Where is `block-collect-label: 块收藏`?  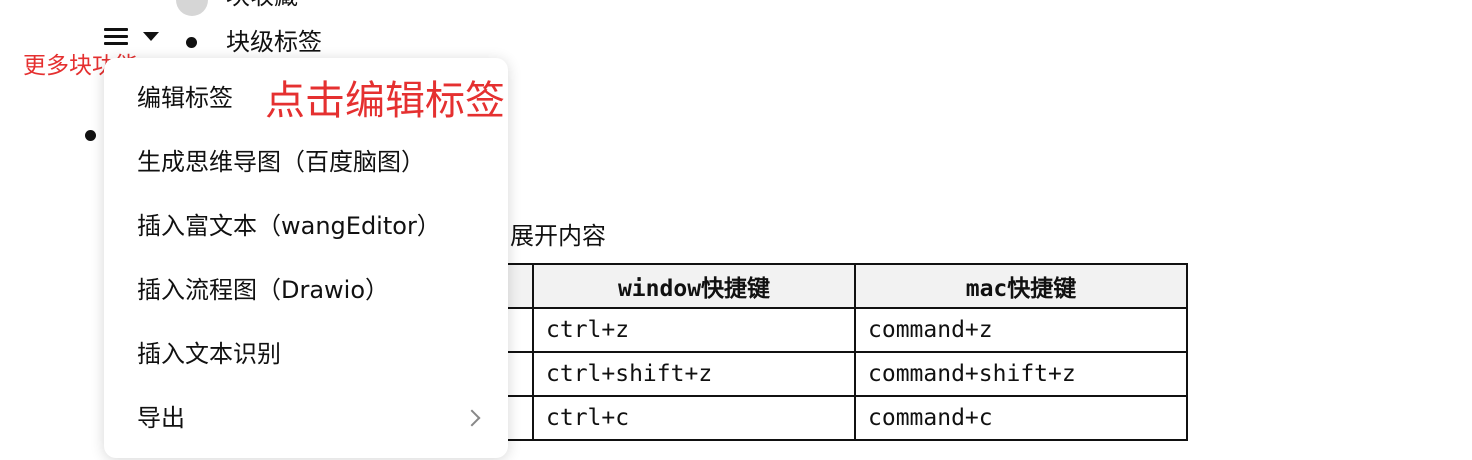
block-collect-label: 块收藏 is located at coordinates (262, 6).